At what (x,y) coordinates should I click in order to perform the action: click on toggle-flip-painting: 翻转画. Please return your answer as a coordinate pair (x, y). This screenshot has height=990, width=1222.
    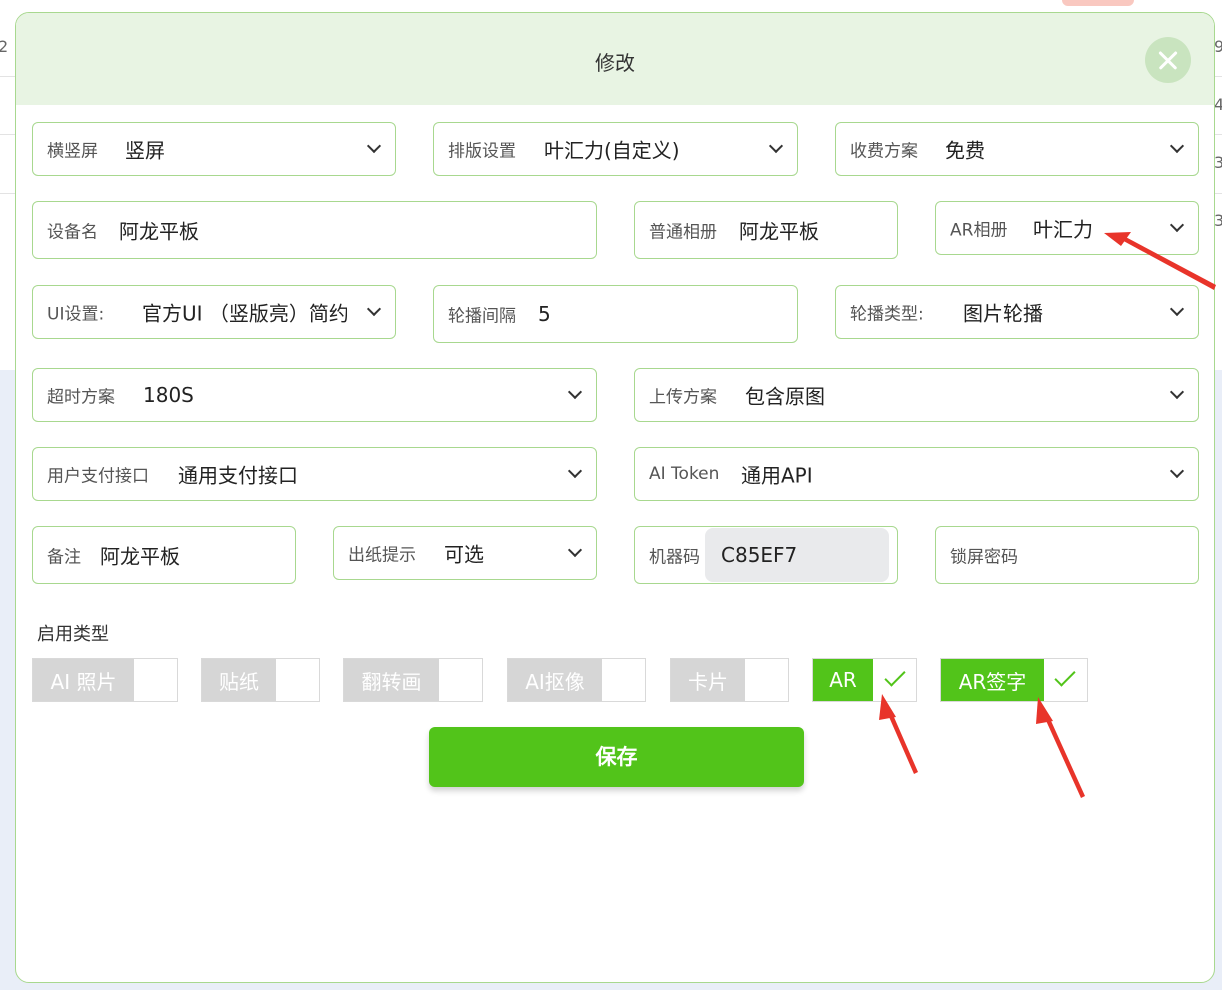
    Looking at the image, I should click on (413, 680).